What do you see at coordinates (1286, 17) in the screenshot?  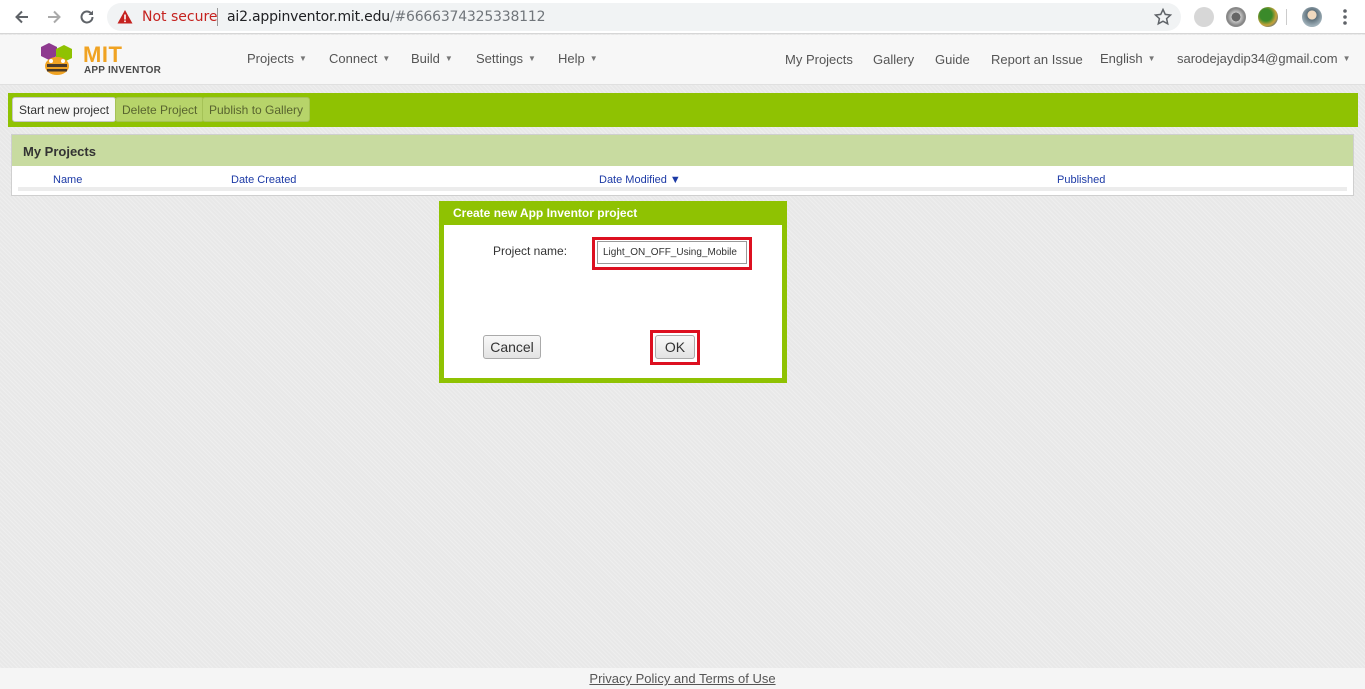 I see `toolbar-divider` at bounding box center [1286, 17].